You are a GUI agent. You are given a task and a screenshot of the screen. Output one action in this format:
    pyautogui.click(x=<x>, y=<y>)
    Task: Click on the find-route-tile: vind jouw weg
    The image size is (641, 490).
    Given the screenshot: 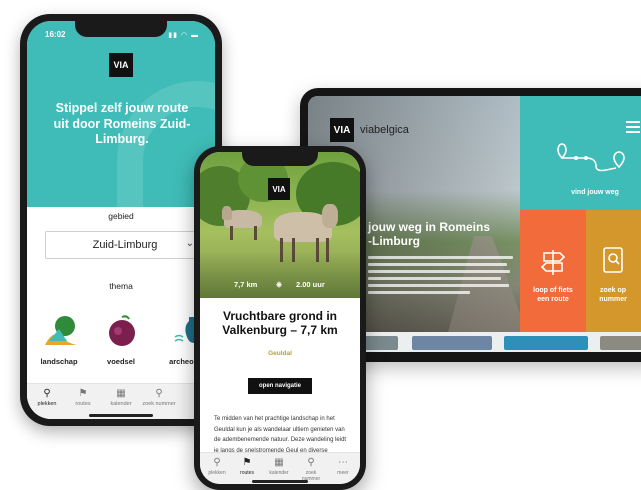 What is the action you would take?
    pyautogui.click(x=580, y=153)
    